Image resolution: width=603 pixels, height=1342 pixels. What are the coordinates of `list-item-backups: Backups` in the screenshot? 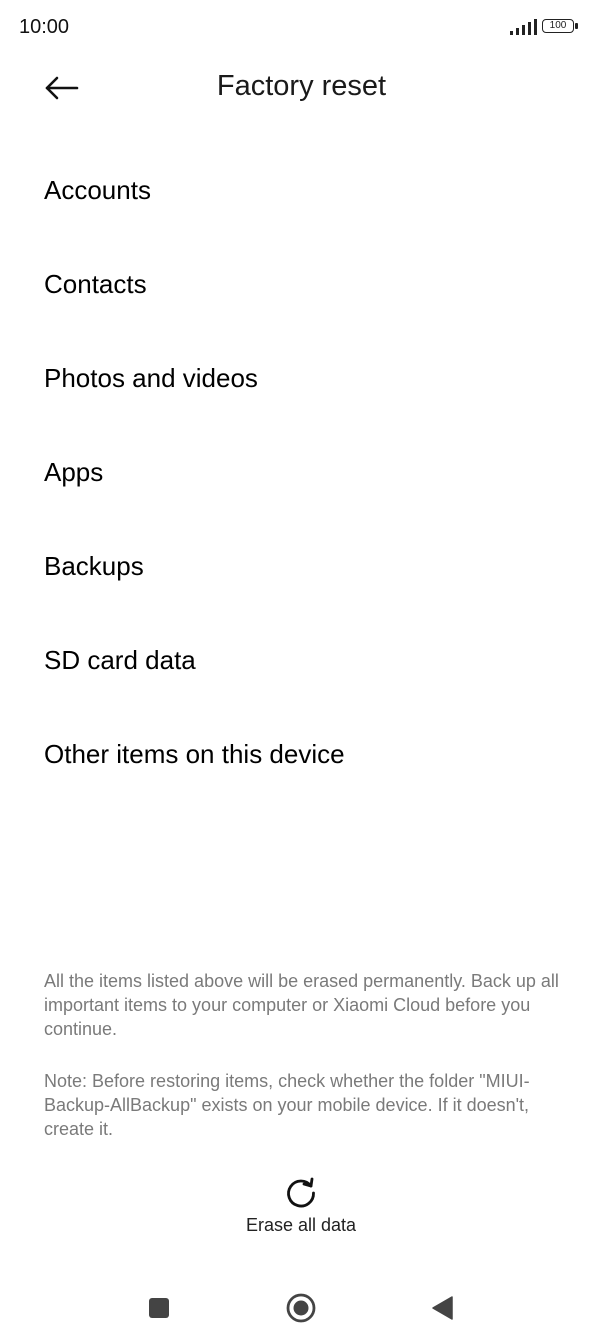 It's located at (94, 566).